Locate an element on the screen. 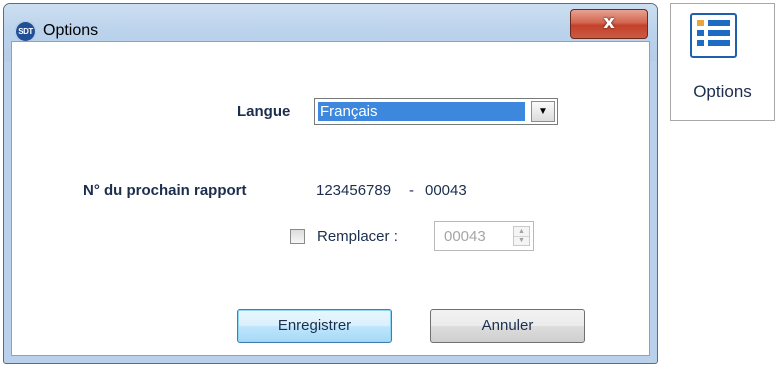 The width and height of the screenshot is (779, 369). spin-down-icon: ▼ is located at coordinates (521, 240).